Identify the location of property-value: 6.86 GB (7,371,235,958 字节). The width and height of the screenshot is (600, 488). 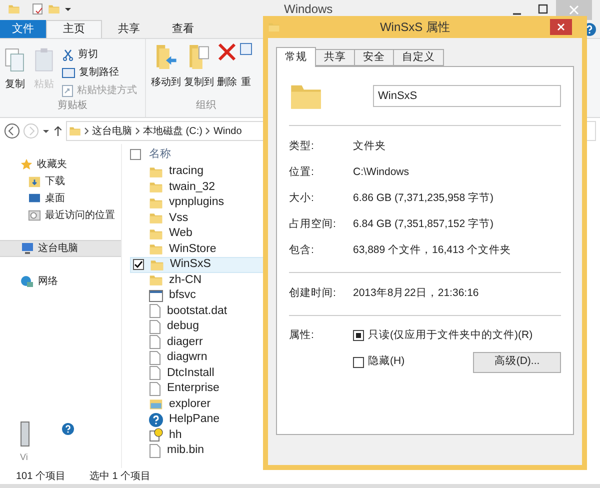
(423, 198).